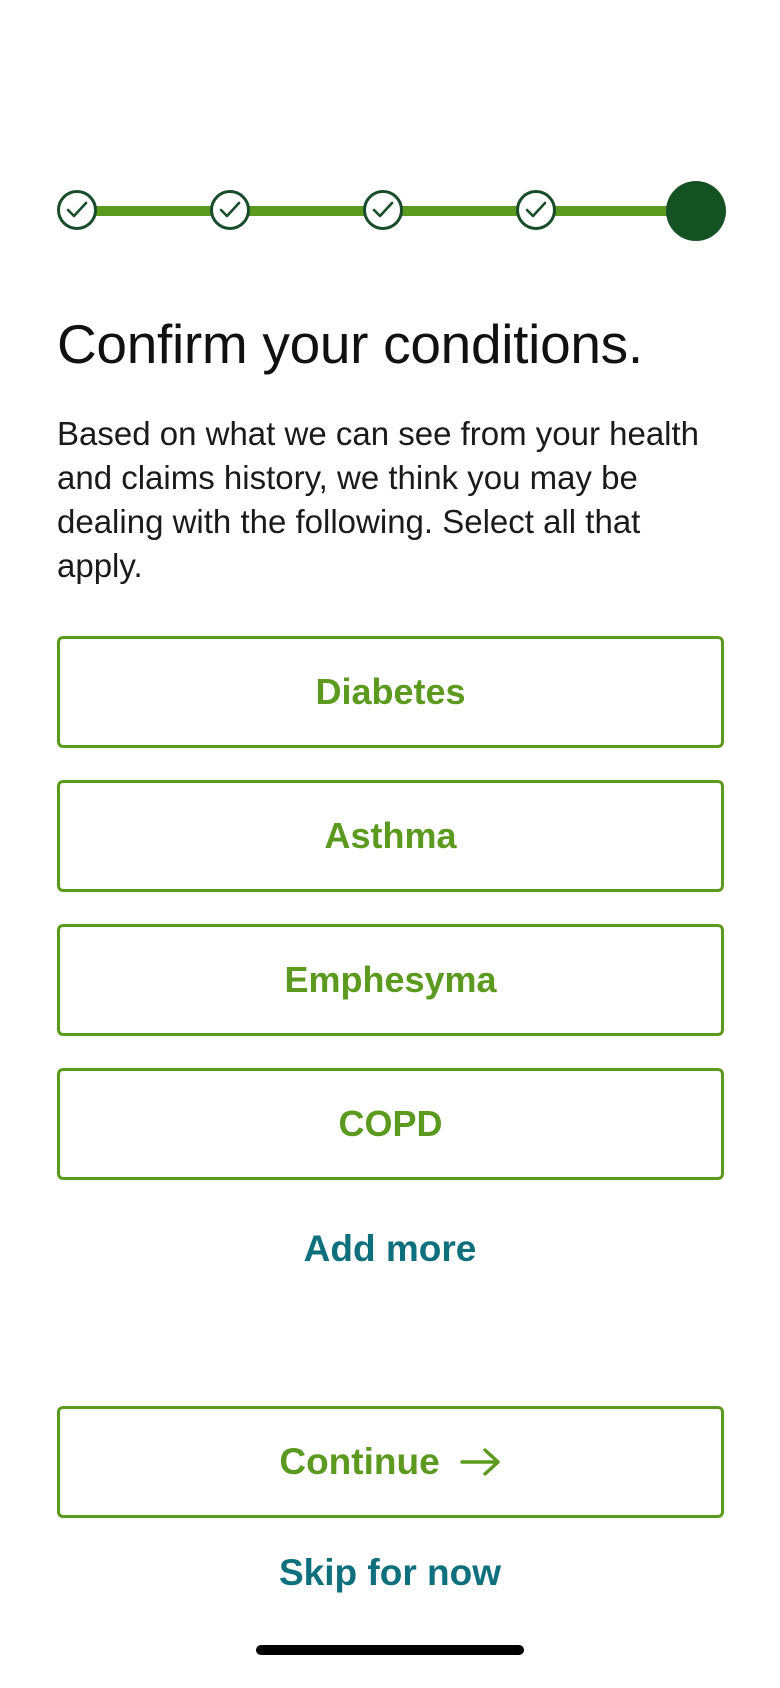  What do you see at coordinates (390, 1249) in the screenshot?
I see `add-more-link: Add more` at bounding box center [390, 1249].